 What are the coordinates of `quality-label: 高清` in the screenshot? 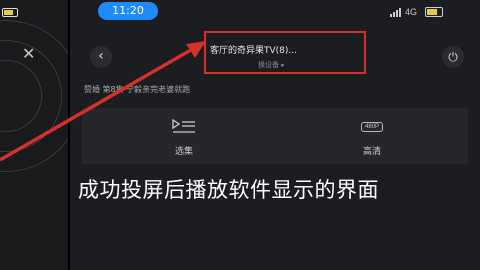 It's located at (371, 152).